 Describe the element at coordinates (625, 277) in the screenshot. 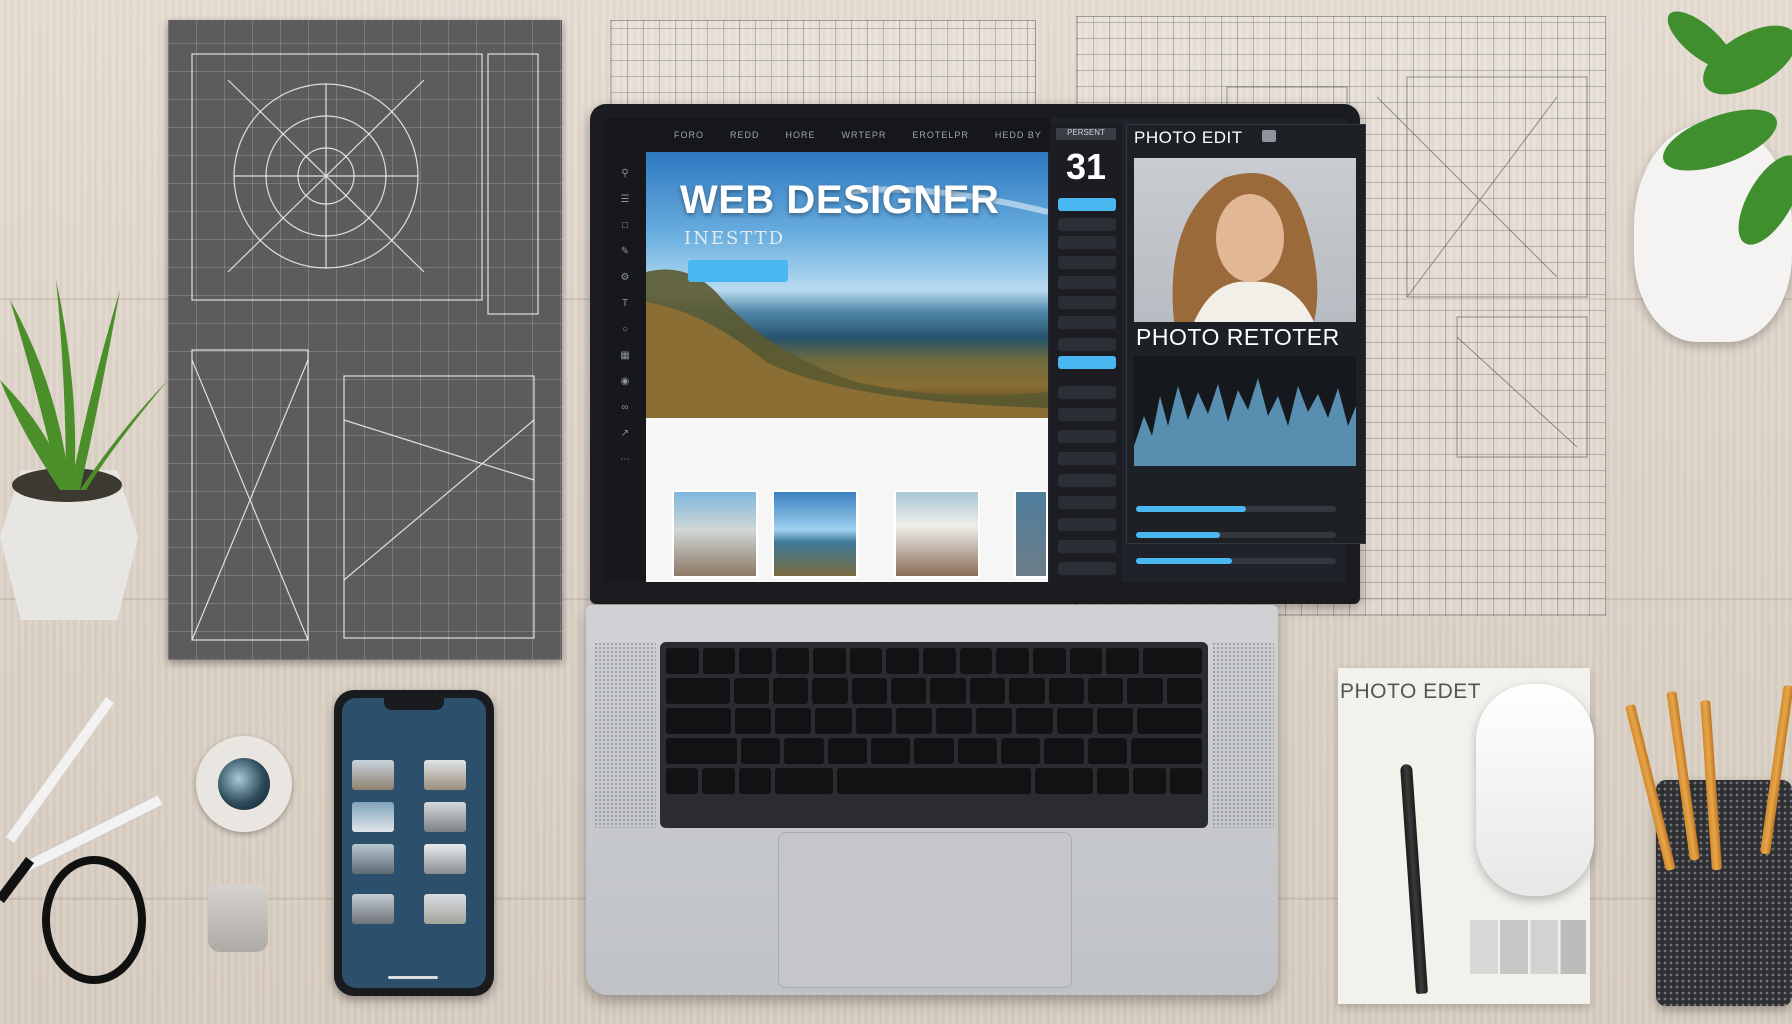

I see `settings-icon: ⚙` at that location.